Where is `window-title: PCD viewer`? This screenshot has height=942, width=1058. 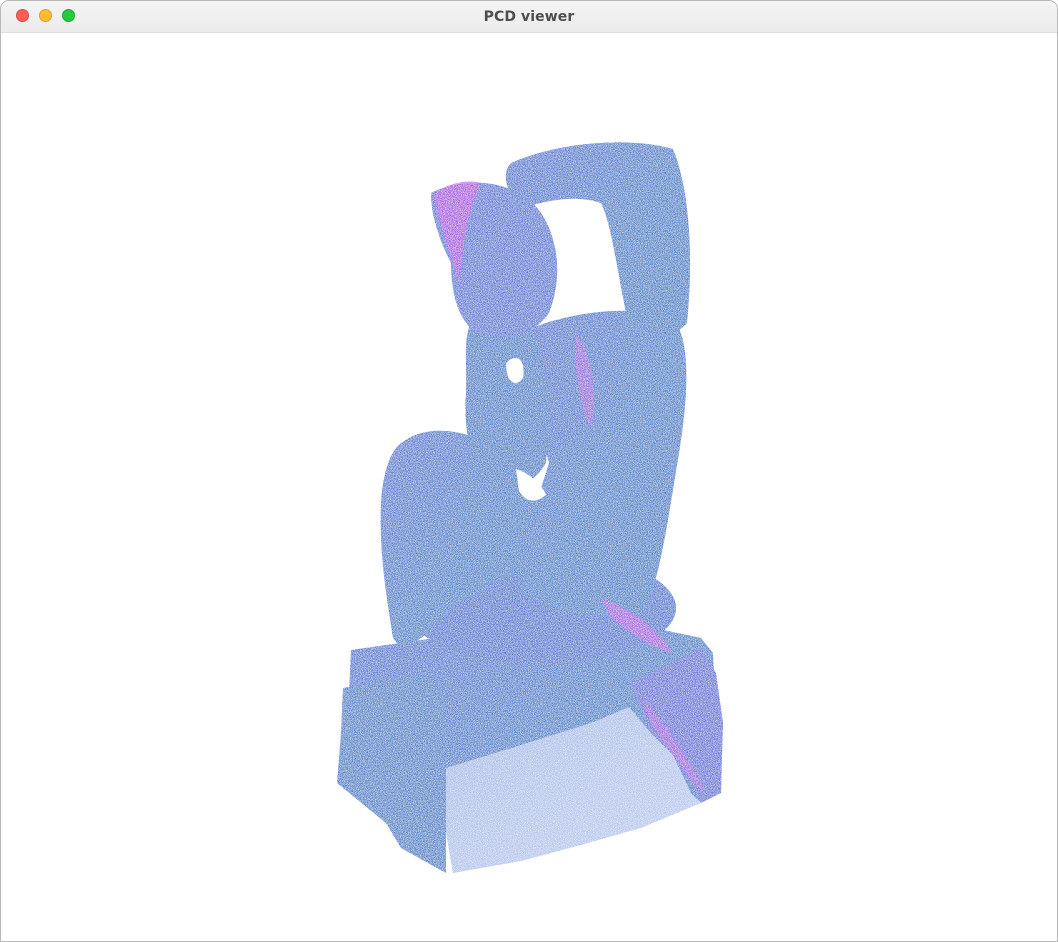 window-title: PCD viewer is located at coordinates (529, 17).